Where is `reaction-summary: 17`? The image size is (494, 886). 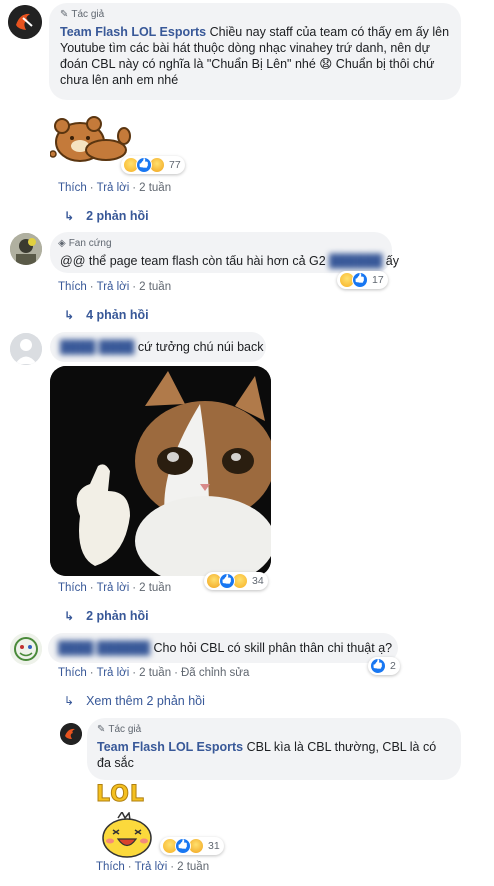 reaction-summary: 17 is located at coordinates (362, 280).